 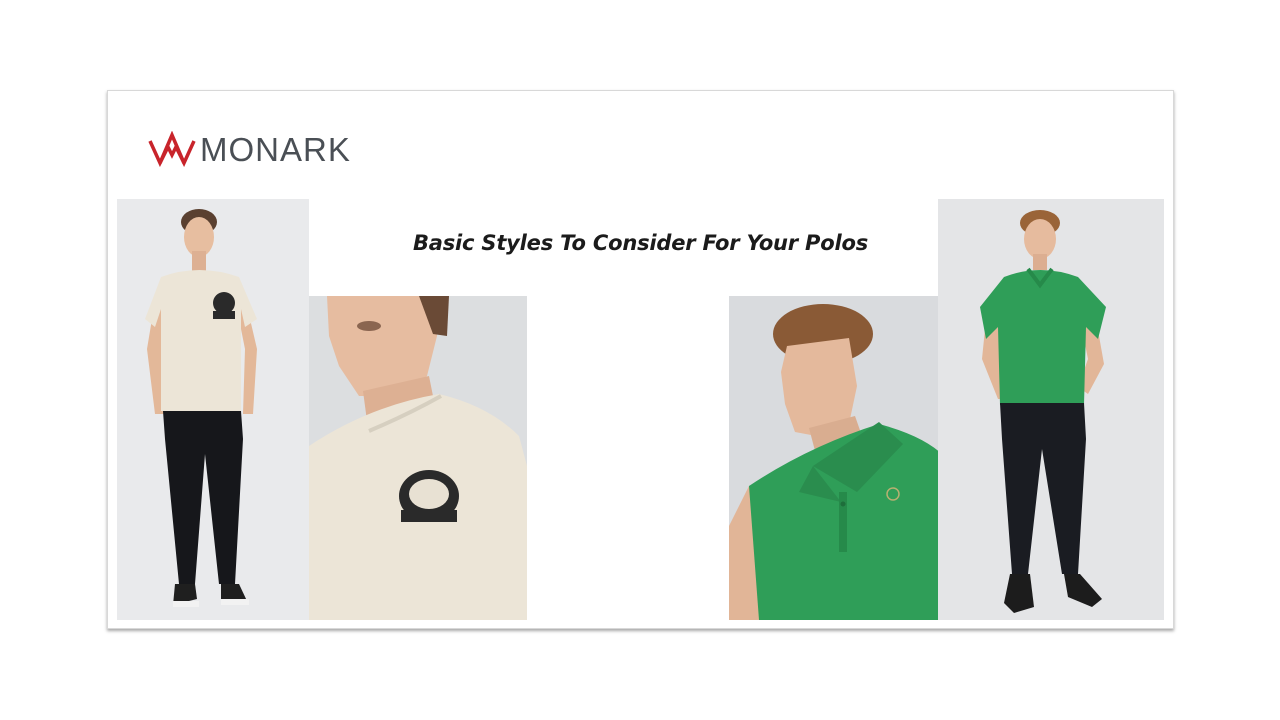 I want to click on crown-icon, so click(x=172, y=149).